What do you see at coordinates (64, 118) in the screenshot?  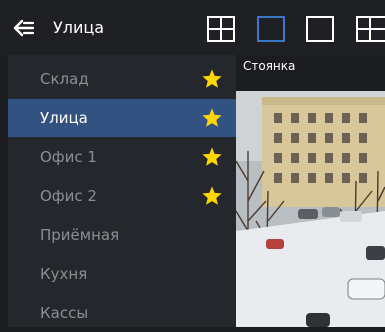 I see `sidebar-item-label: Улица` at bounding box center [64, 118].